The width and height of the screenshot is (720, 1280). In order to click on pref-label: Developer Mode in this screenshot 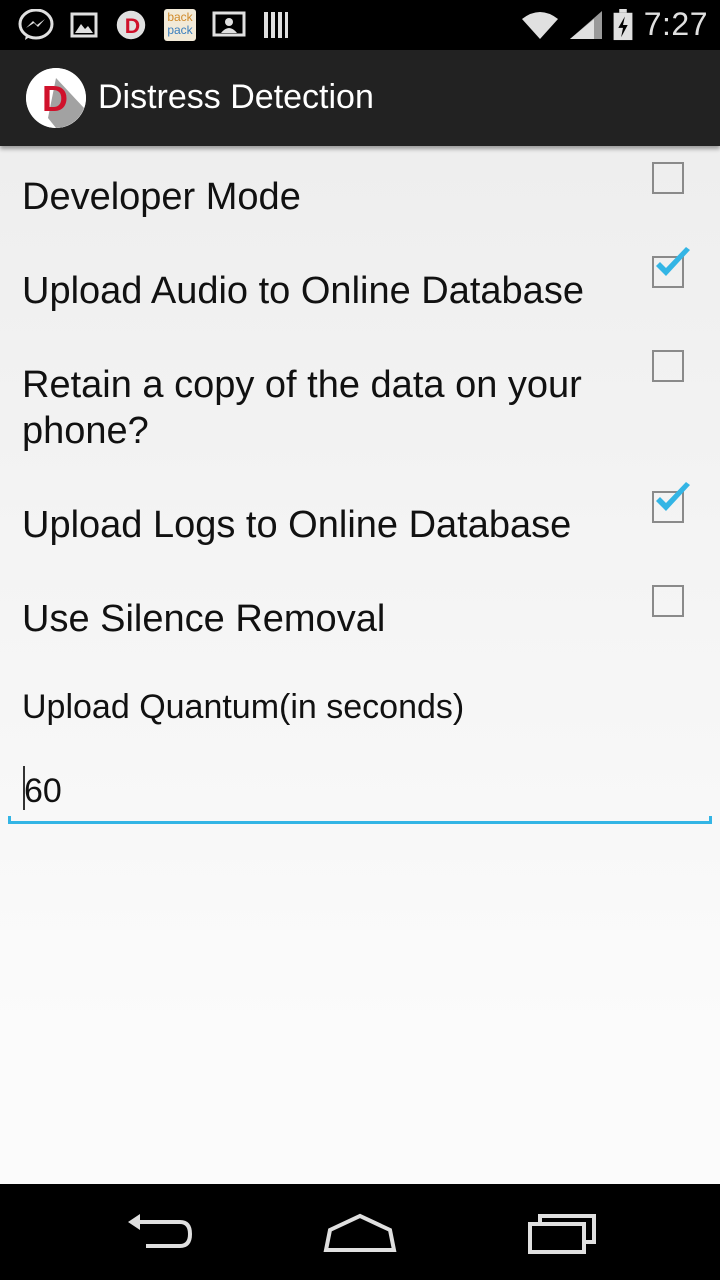, I will do `click(161, 197)`.